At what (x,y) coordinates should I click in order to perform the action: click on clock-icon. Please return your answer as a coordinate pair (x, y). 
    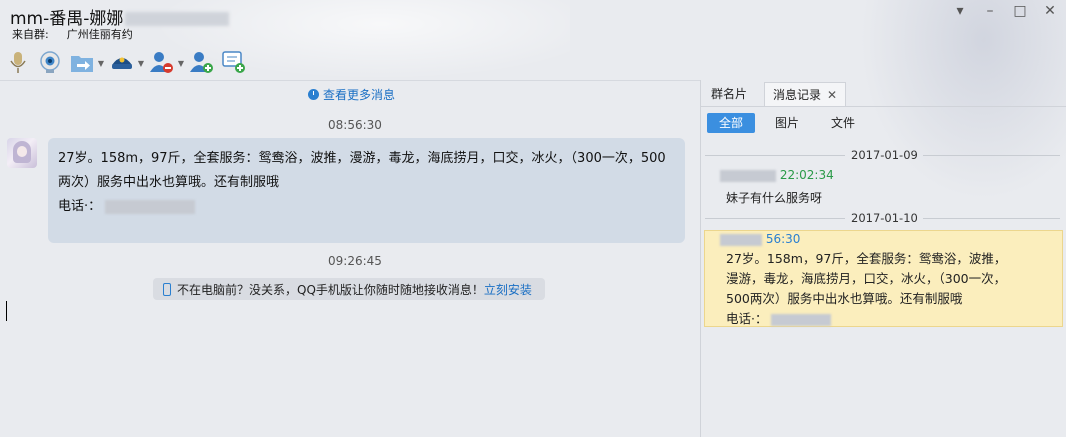
    Looking at the image, I should click on (313, 94).